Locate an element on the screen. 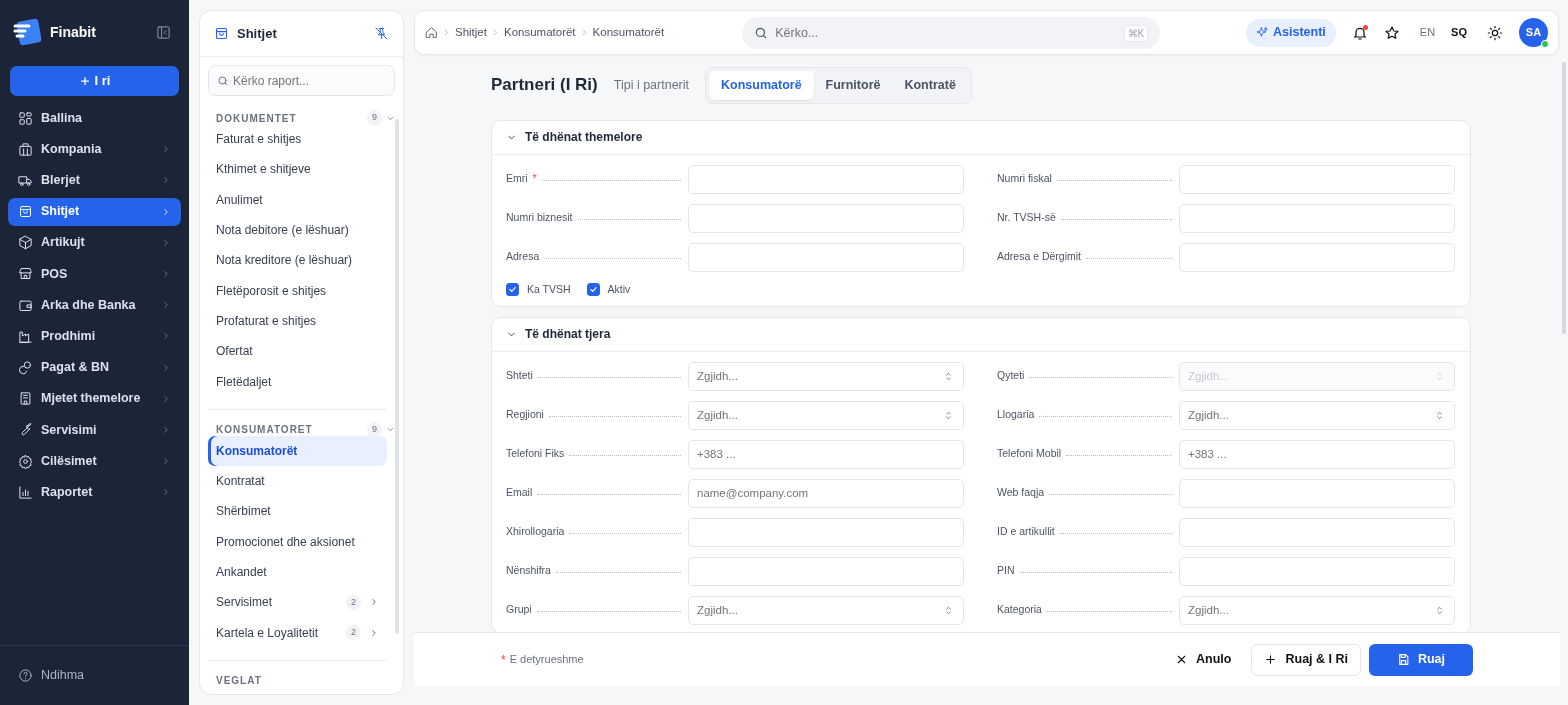  user-avatar: SA is located at coordinates (1533, 32).